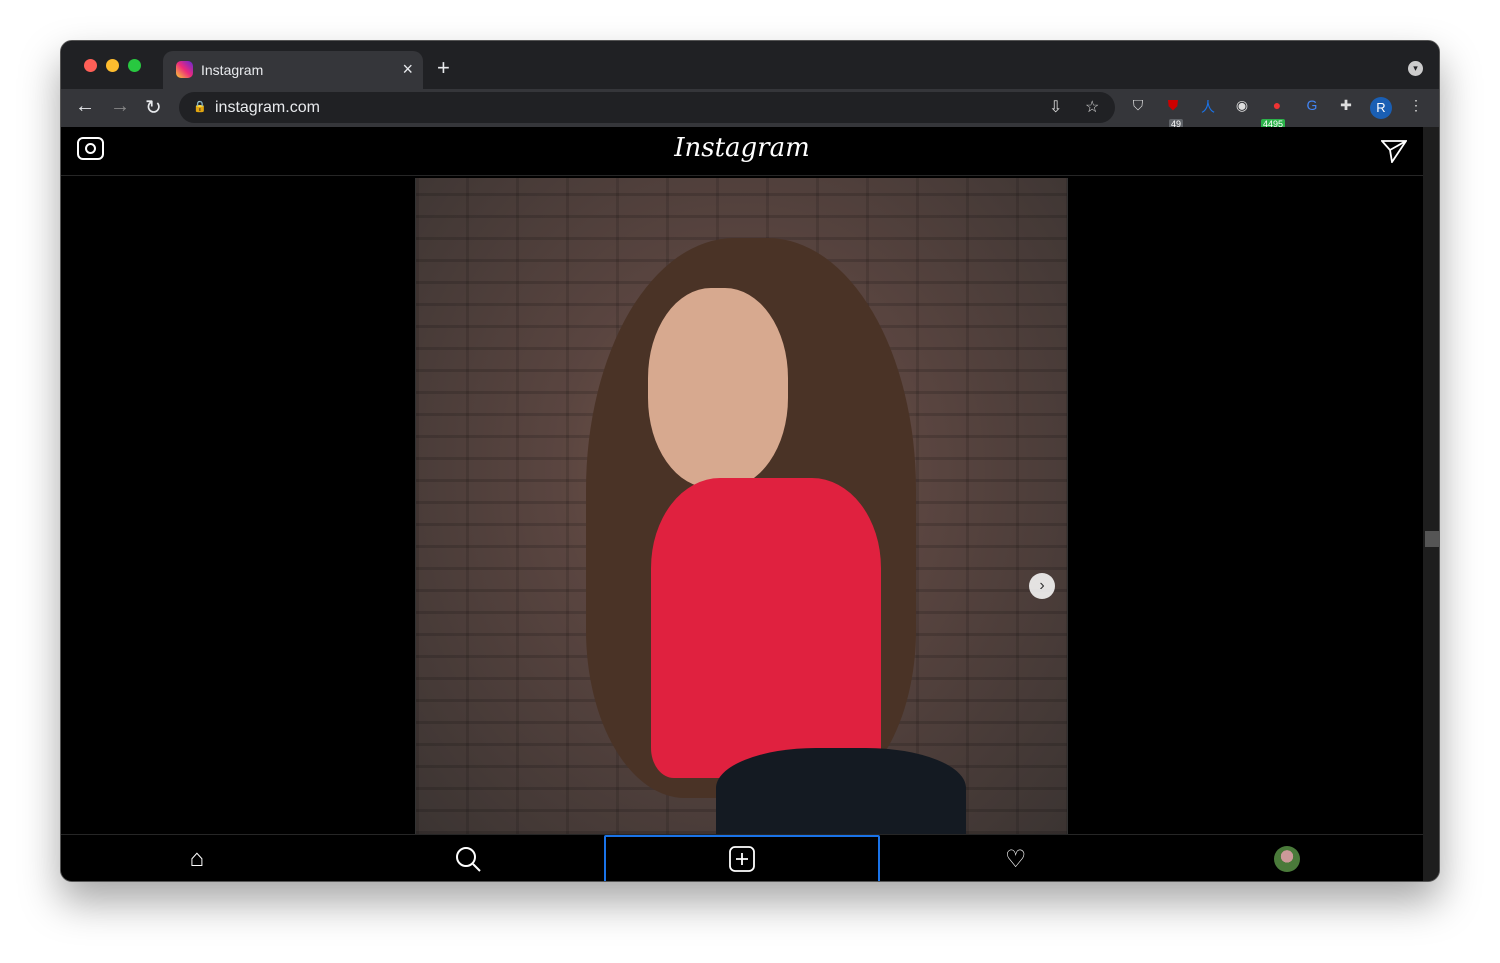 The width and height of the screenshot is (1500, 963). What do you see at coordinates (407, 69) in the screenshot?
I see `close-tab-icon: ×` at bounding box center [407, 69].